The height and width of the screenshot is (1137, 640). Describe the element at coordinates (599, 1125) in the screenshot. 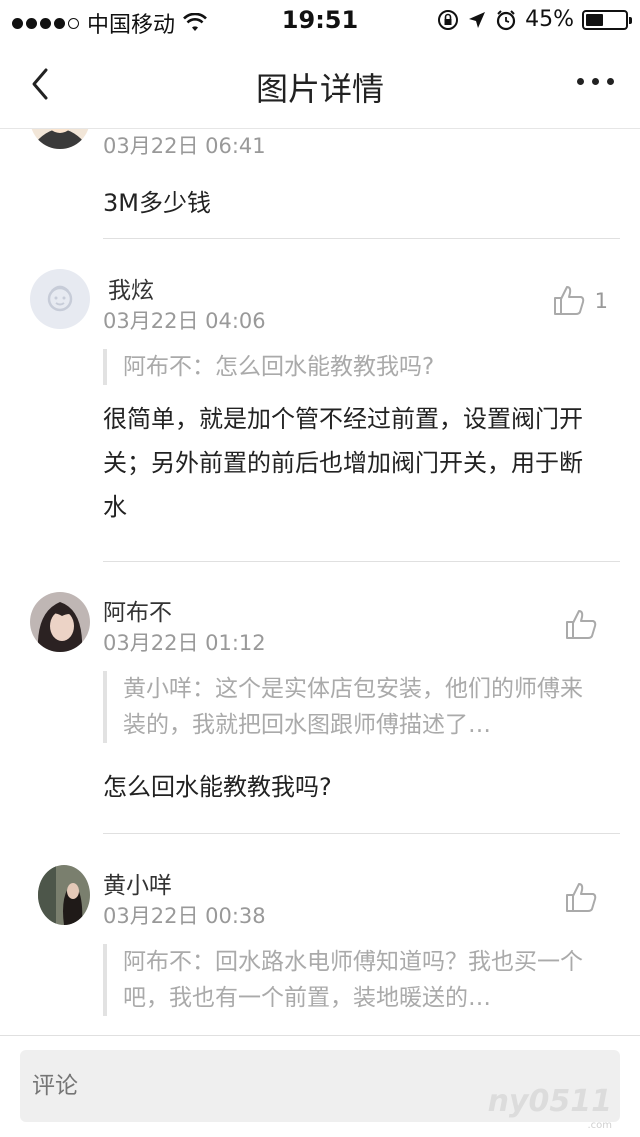

I see `watermark-domain: .com` at that location.